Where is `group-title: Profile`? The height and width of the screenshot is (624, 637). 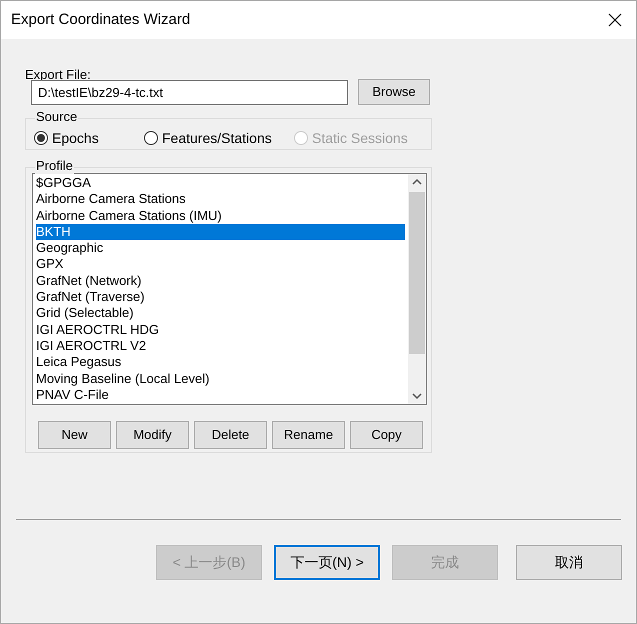
group-title: Profile is located at coordinates (54, 166).